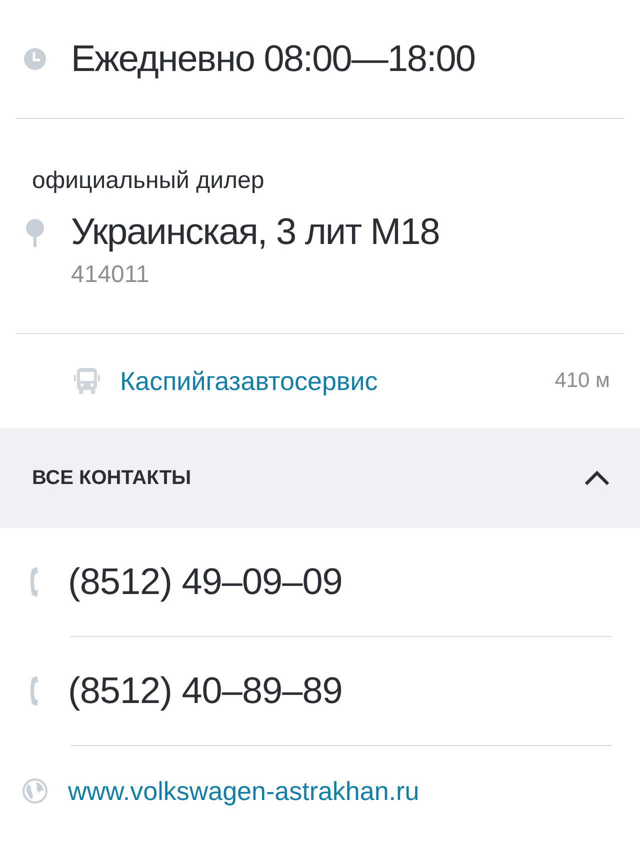 The height and width of the screenshot is (843, 640). I want to click on chevron-up-icon, so click(597, 478).